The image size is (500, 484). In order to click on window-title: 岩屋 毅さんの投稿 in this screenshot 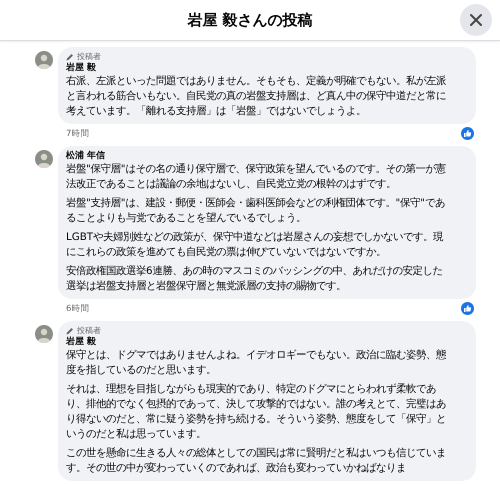, I will do `click(250, 20)`.